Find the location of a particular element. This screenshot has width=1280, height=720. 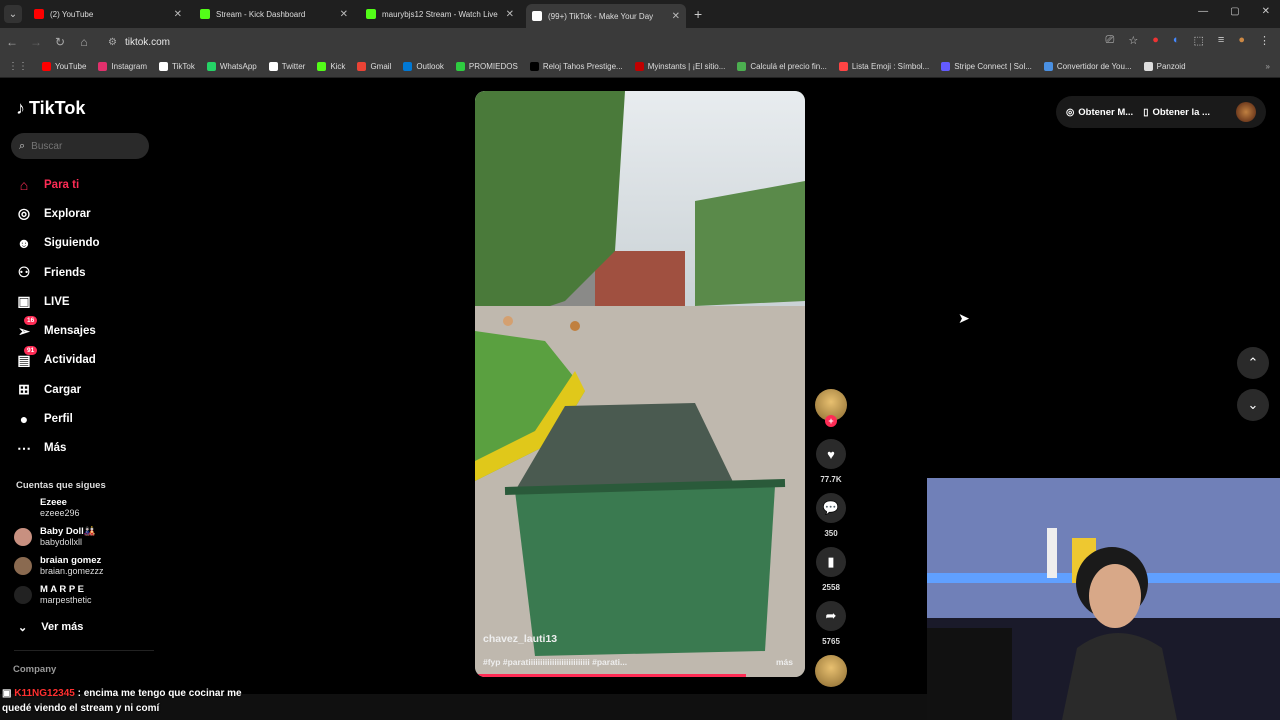

account-handle: ezeee296 is located at coordinates (60, 513).